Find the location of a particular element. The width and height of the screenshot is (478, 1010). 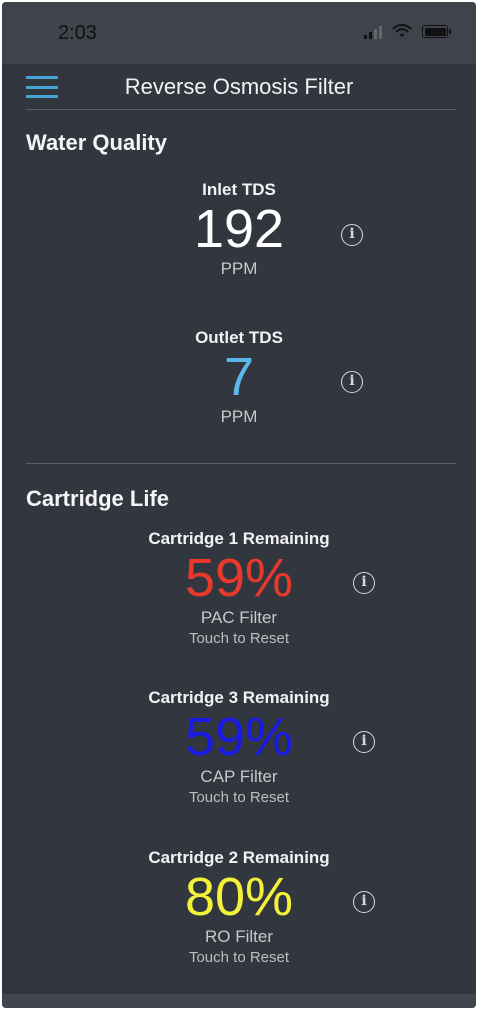

outlet-tds-value: 7 is located at coordinates (239, 377).